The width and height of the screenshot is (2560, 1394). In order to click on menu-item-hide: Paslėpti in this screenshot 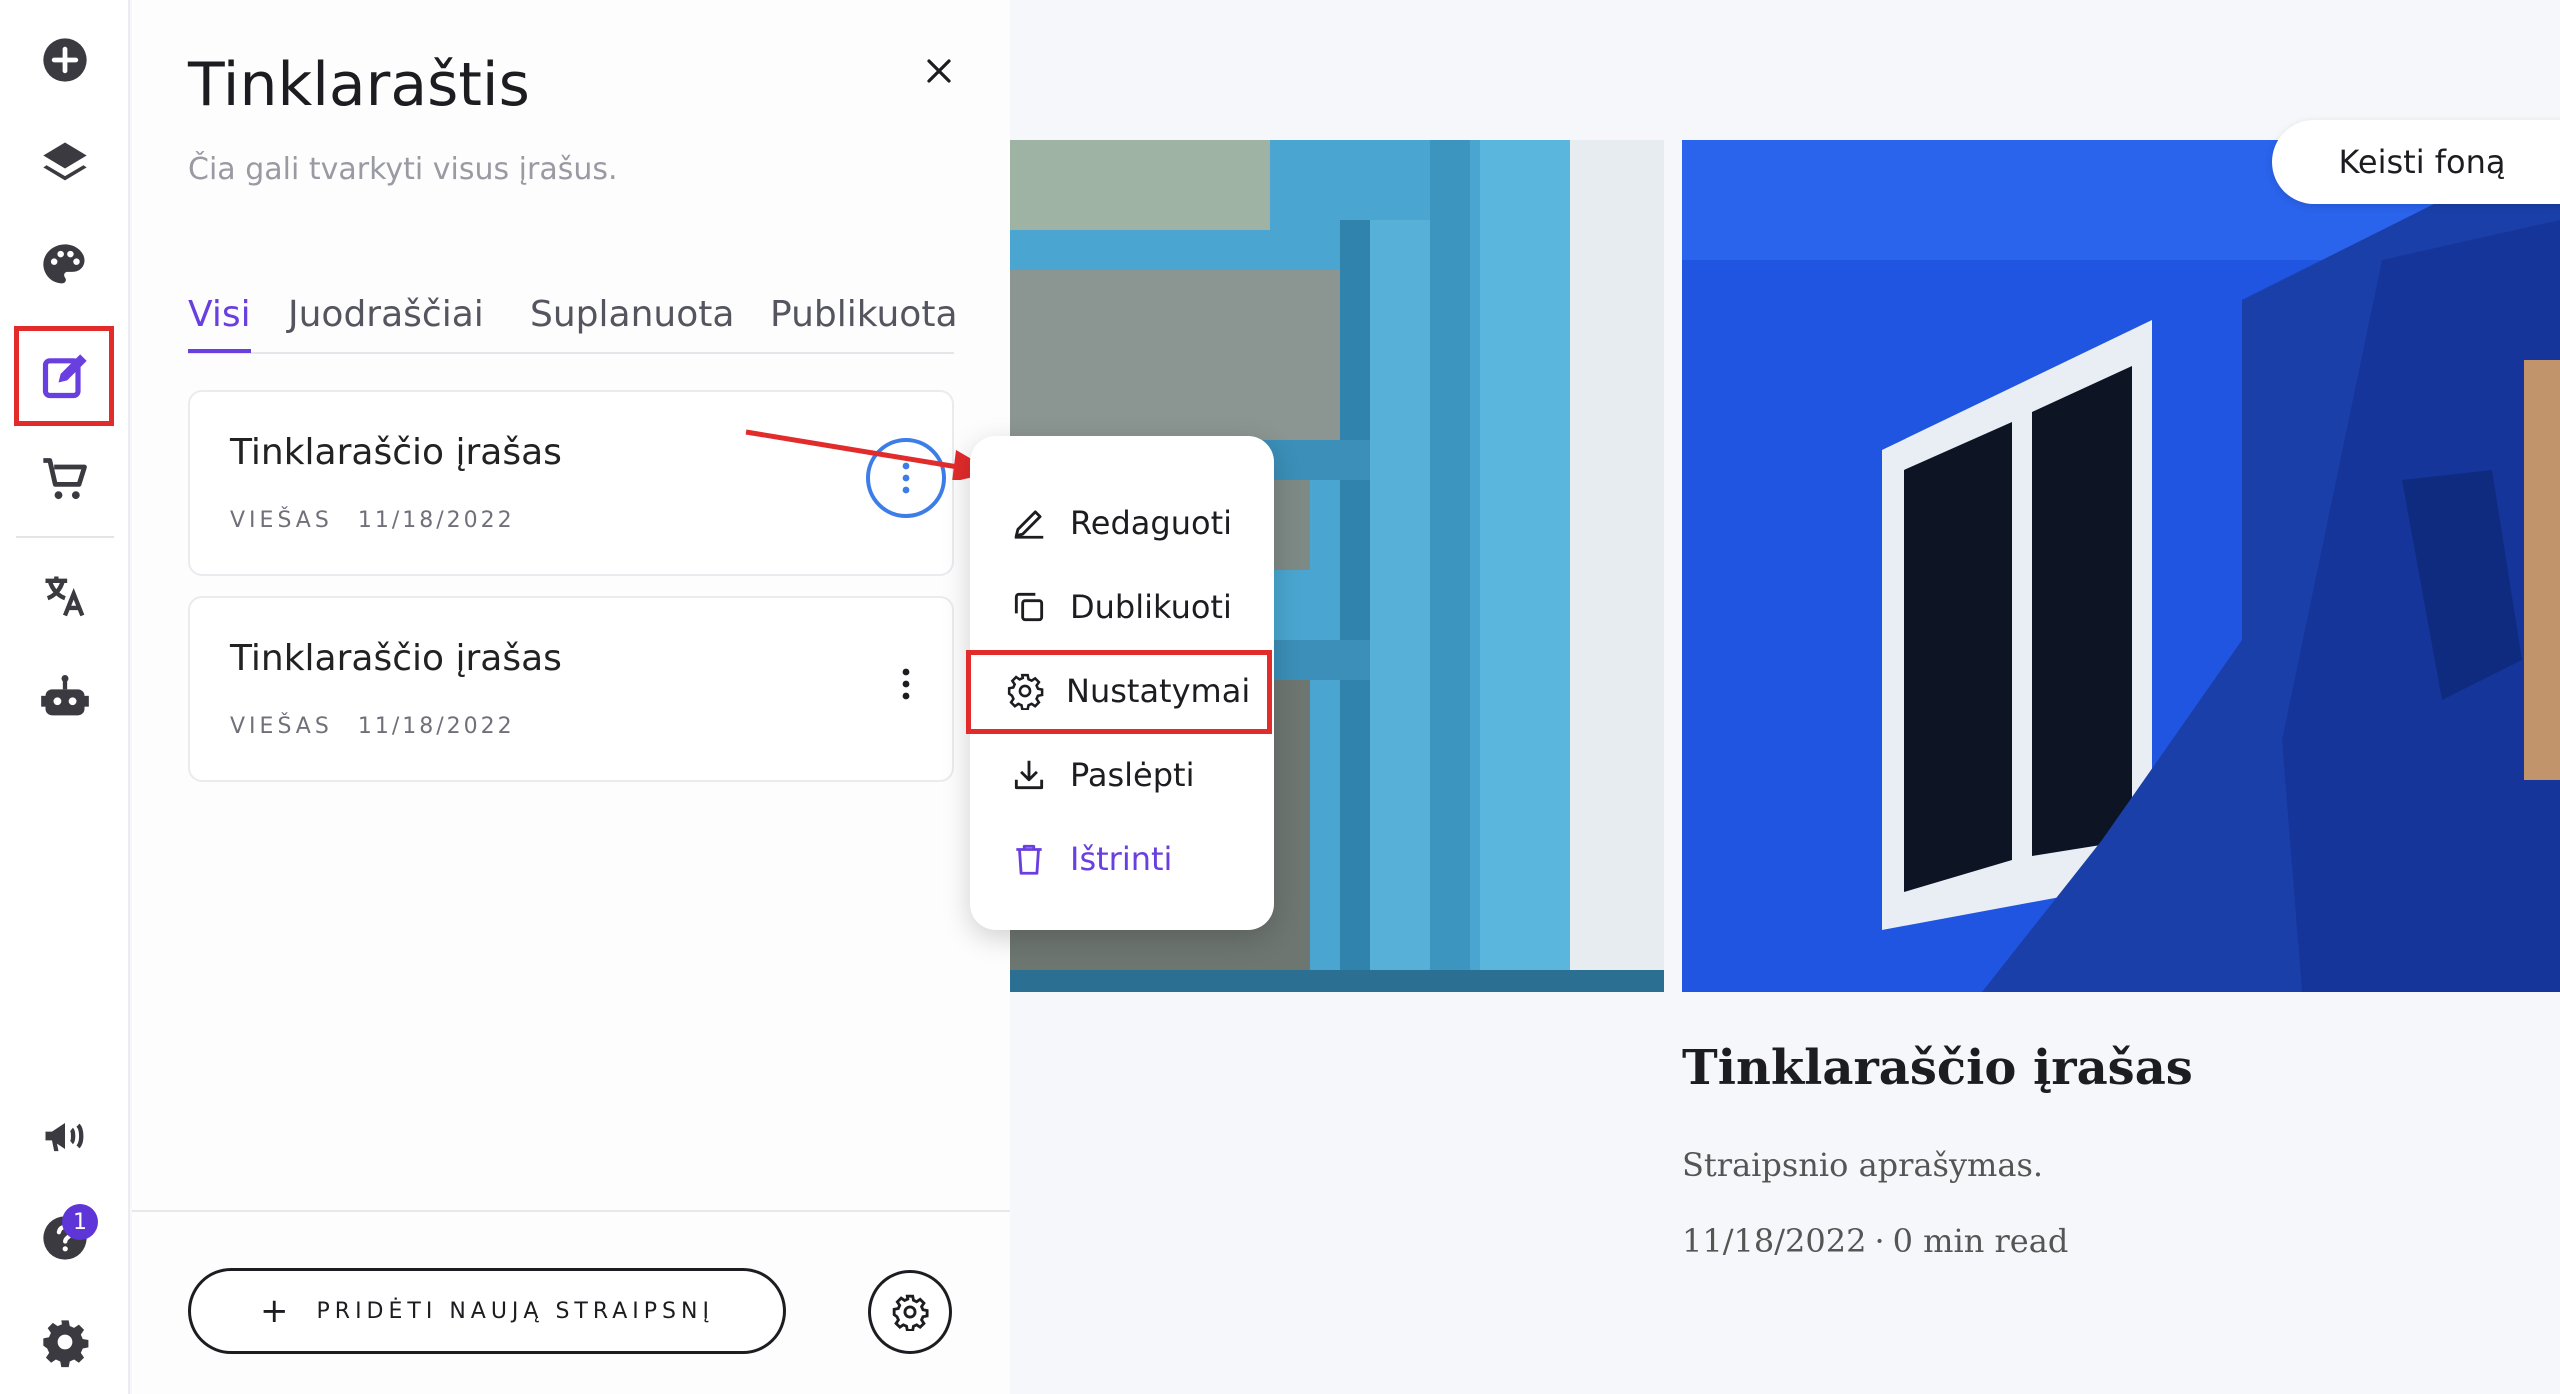, I will do `click(1102, 775)`.